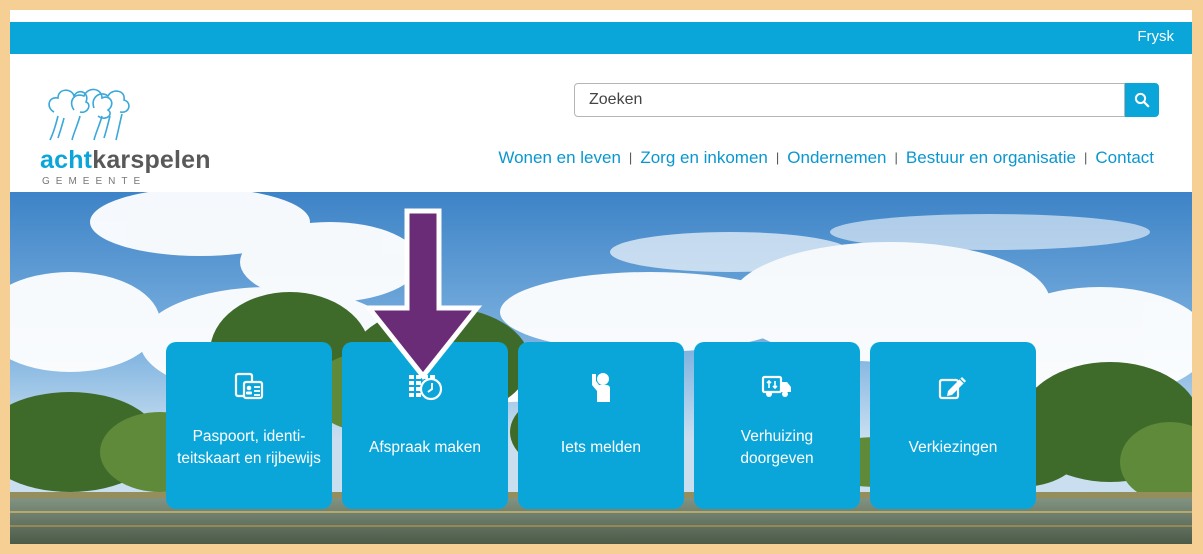 This screenshot has width=1203, height=554. What do you see at coordinates (66, 160) in the screenshot?
I see `logo-word-accent: acht` at bounding box center [66, 160].